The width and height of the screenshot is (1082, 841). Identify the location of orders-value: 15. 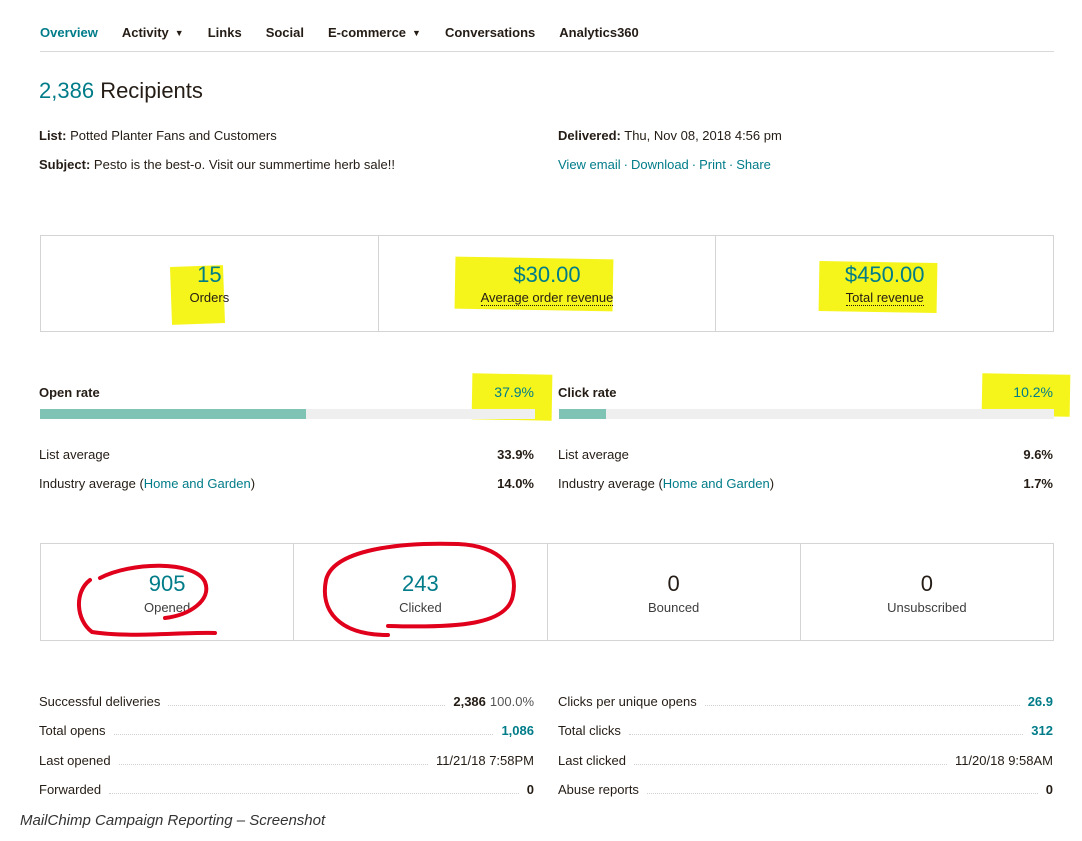
(209, 274).